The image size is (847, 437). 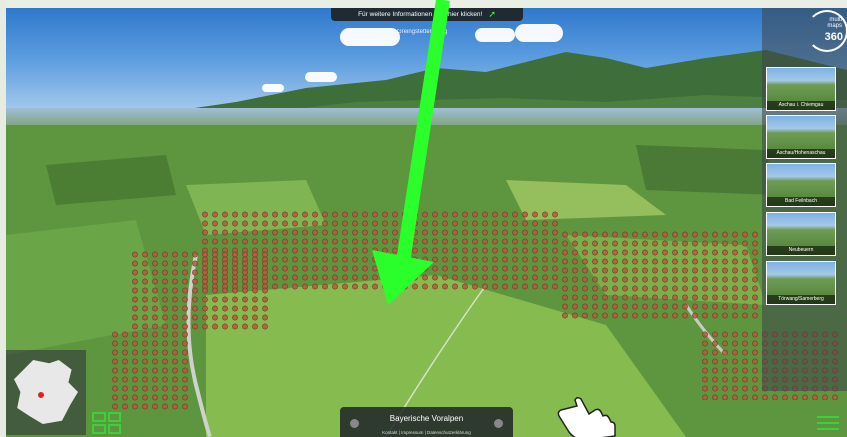 What do you see at coordinates (801, 89) in the screenshot?
I see `thumbnail-aschau-chiemgau: Aschau i. Chiemgau` at bounding box center [801, 89].